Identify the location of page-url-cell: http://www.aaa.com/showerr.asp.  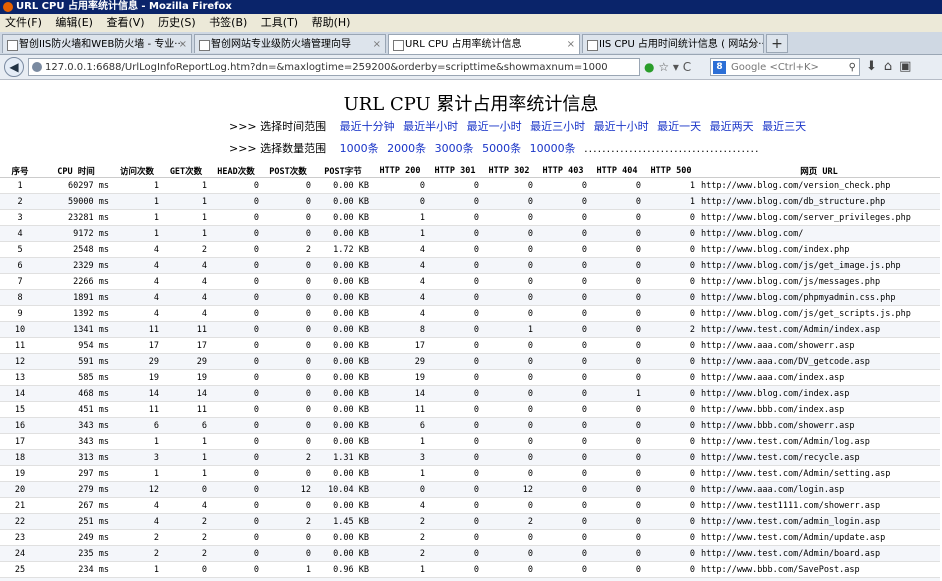
(819, 345).